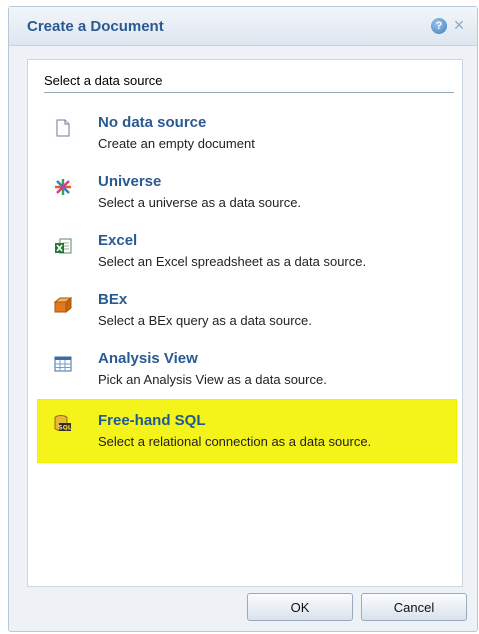  I want to click on option-name: Excel, so click(118, 240).